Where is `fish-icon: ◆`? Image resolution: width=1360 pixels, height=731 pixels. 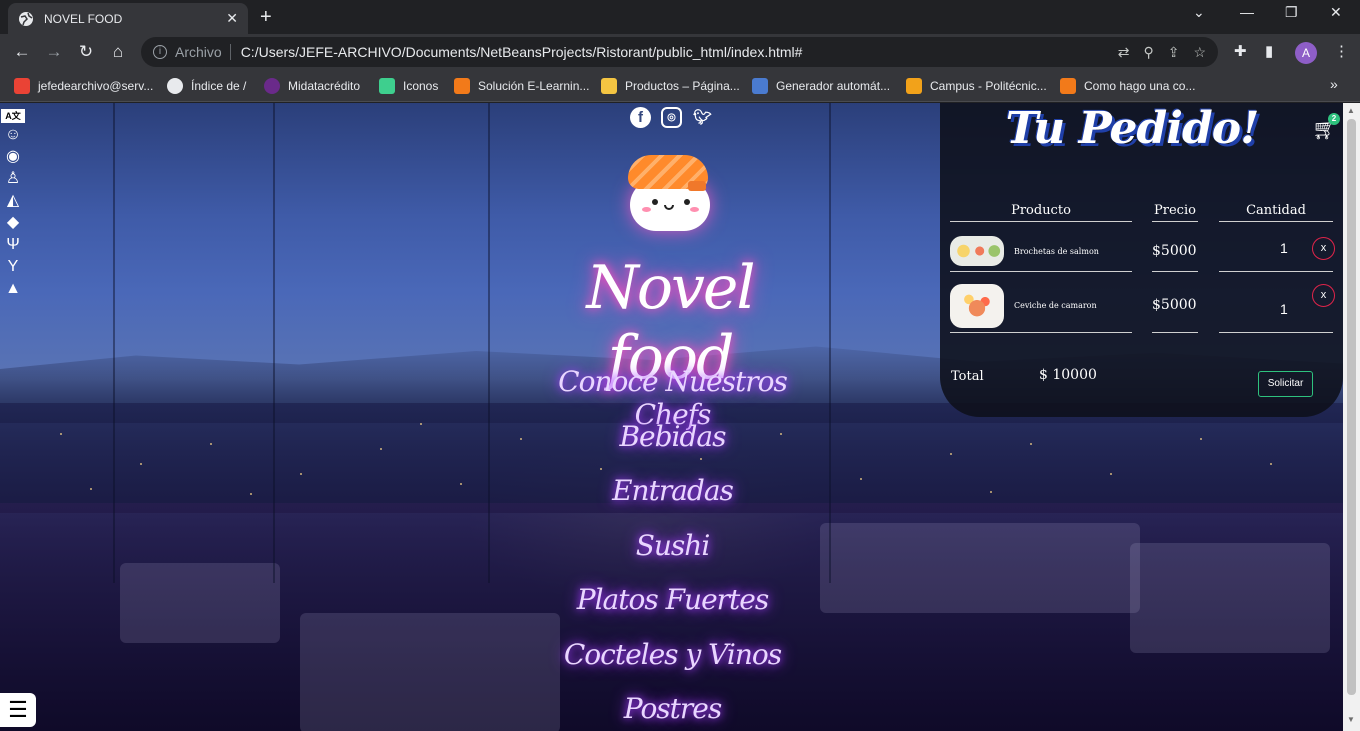
fish-icon: ◆ is located at coordinates (13, 223).